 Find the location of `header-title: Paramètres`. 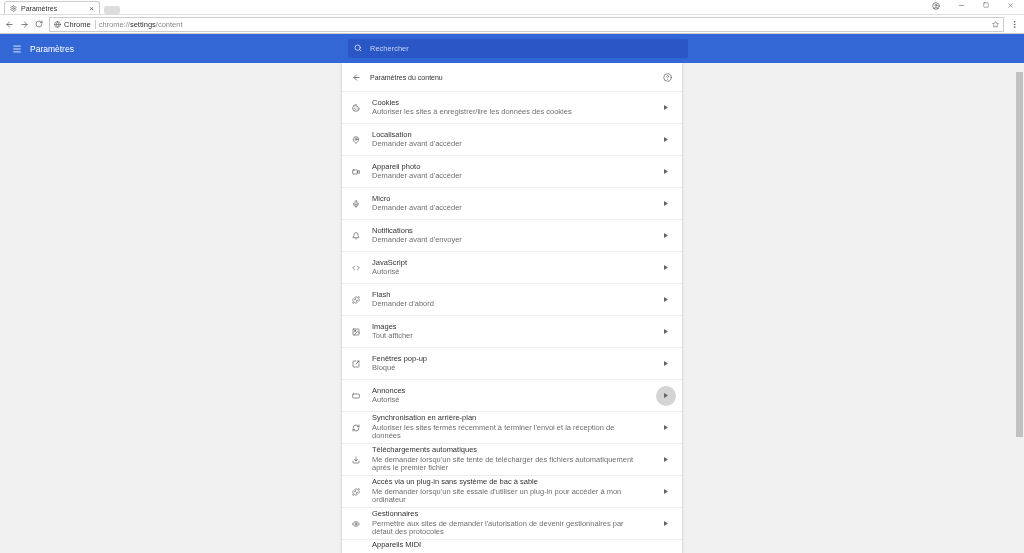

header-title: Paramètres is located at coordinates (52, 48).